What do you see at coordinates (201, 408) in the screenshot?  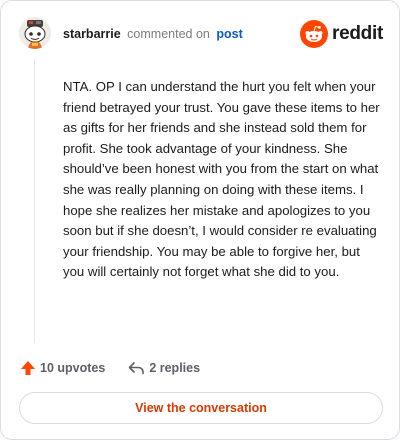 I see `view-conversation-button: View the conversation` at bounding box center [201, 408].